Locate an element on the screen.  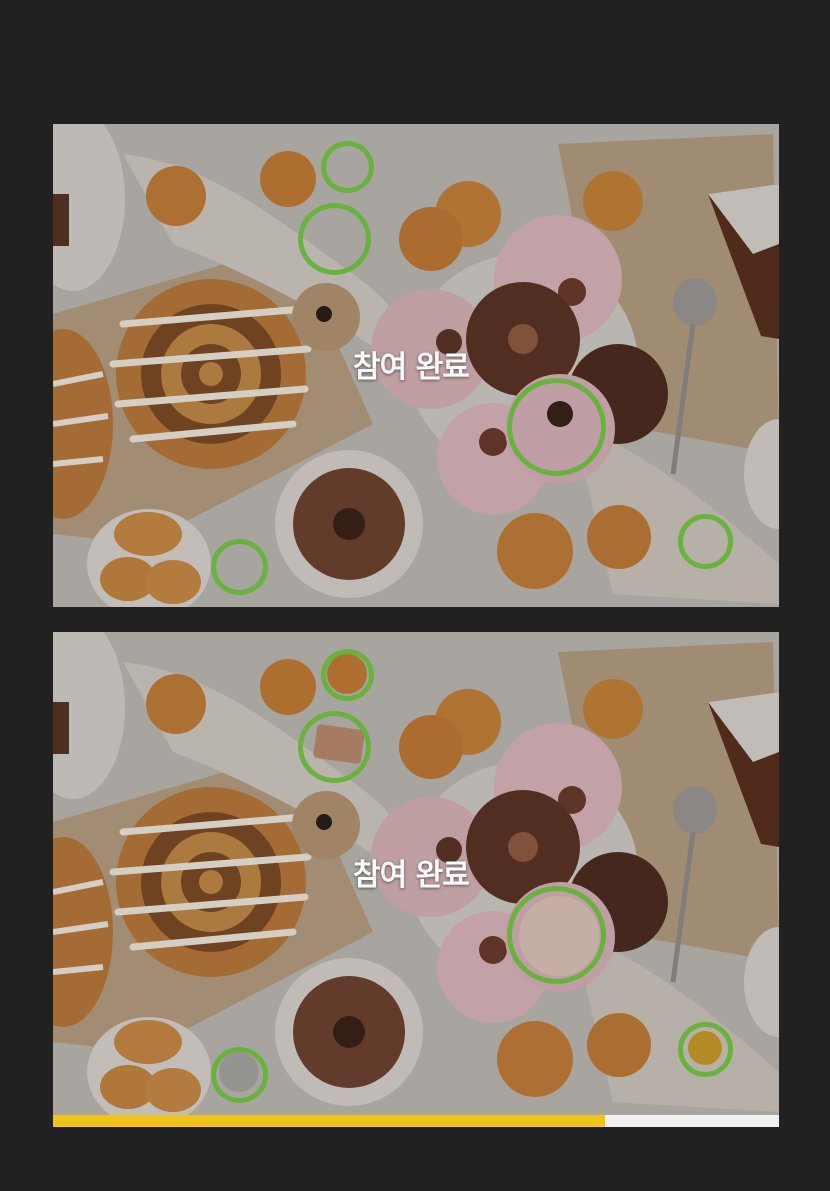
progress-bar-fill is located at coordinates (329, 1121).